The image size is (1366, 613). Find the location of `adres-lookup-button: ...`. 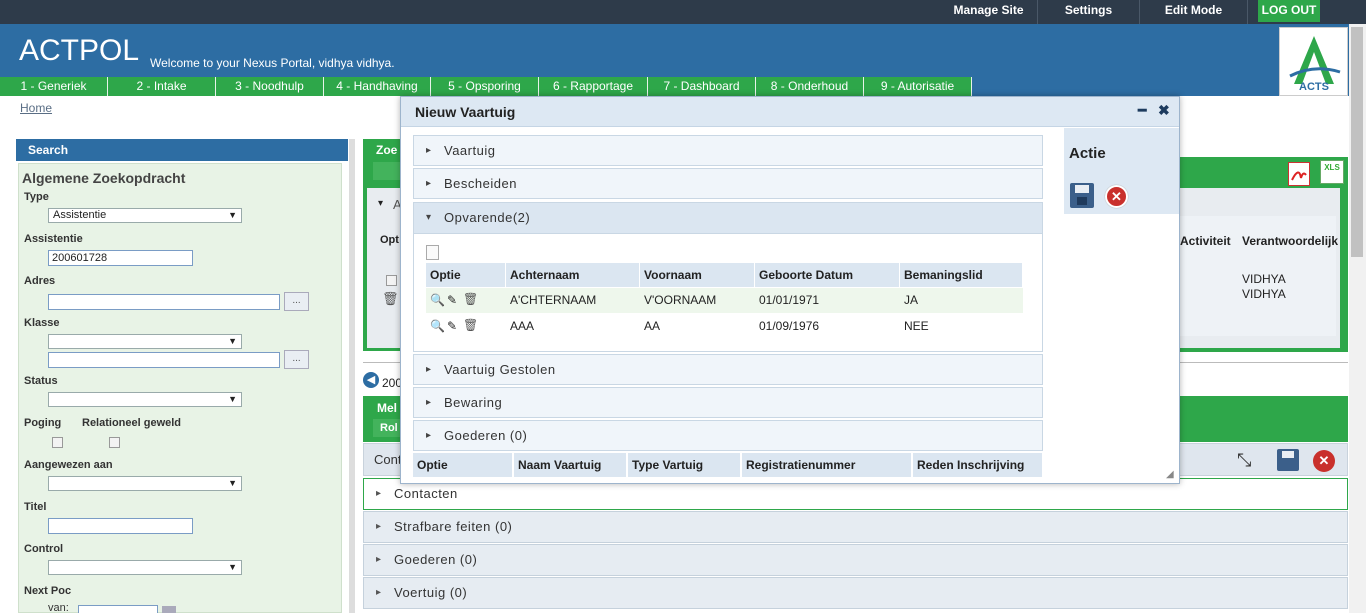

adres-lookup-button: ... is located at coordinates (296, 301).